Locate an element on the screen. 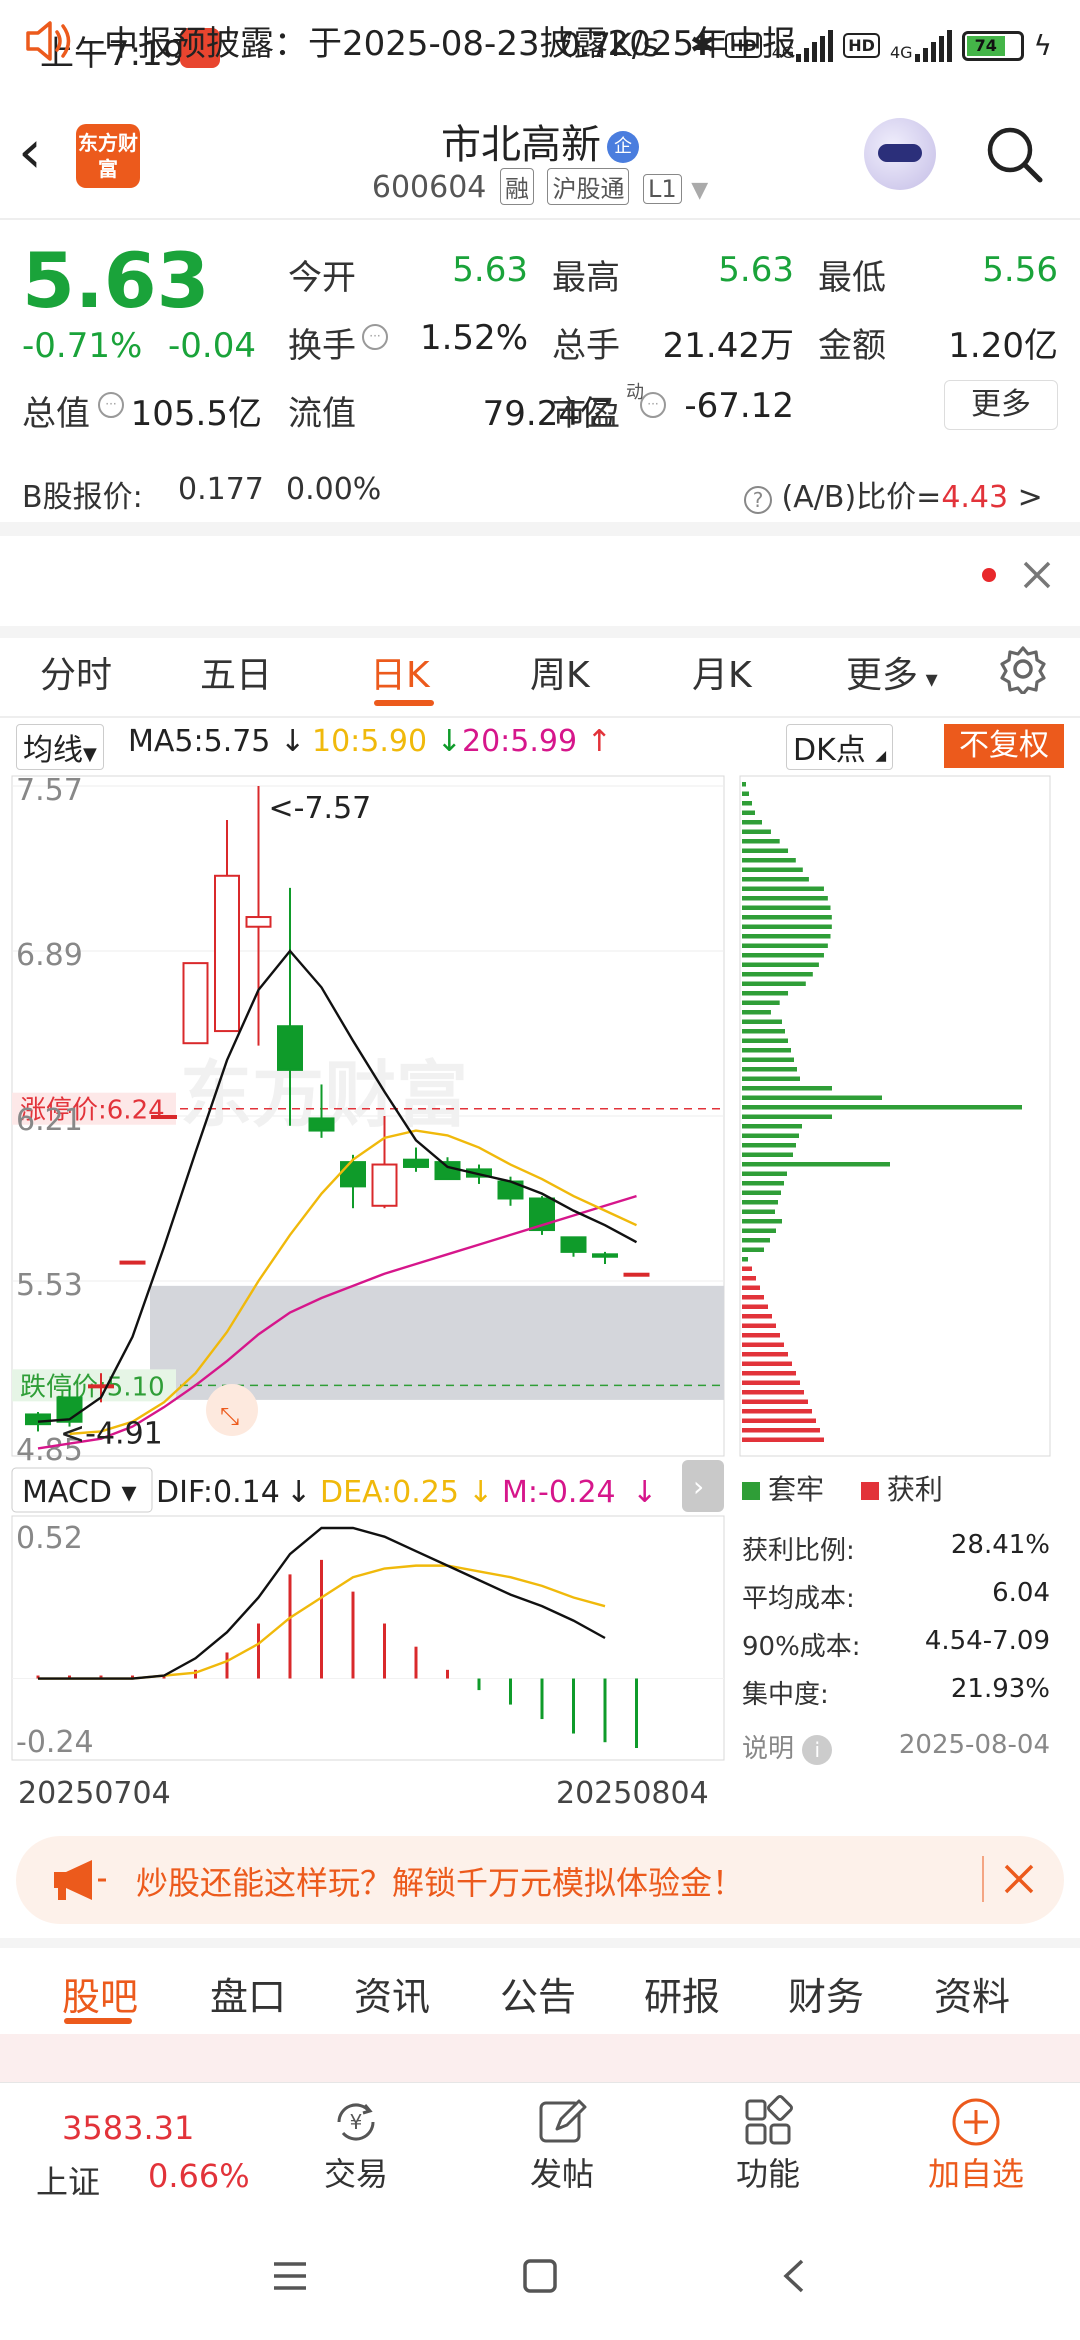 The image size is (1080, 2340). chip-stat-label: 平均成本: is located at coordinates (798, 1599).